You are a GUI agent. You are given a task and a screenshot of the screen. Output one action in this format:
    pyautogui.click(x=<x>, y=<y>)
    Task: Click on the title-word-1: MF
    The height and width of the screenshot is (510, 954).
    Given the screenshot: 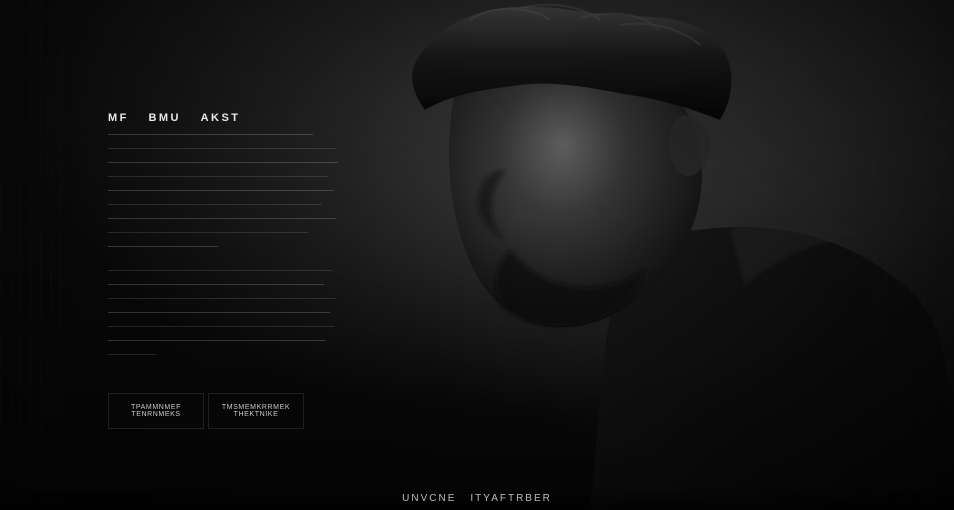 What is the action you would take?
    pyautogui.click(x=118, y=118)
    